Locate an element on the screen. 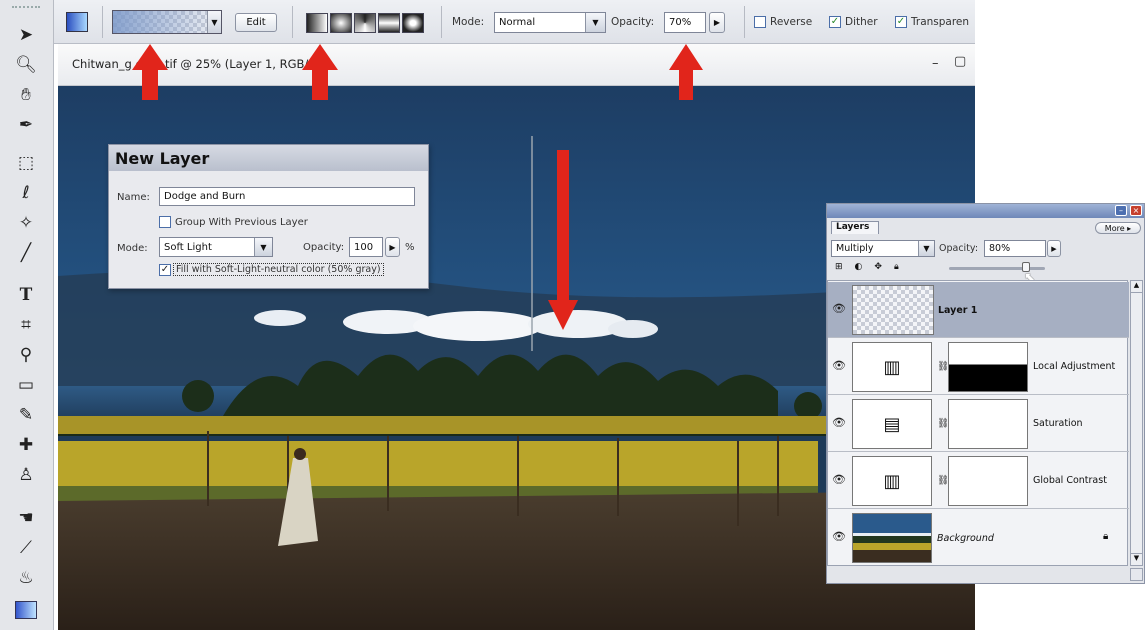  lock-all-icon: 🔒︎ is located at coordinates (896, 268).